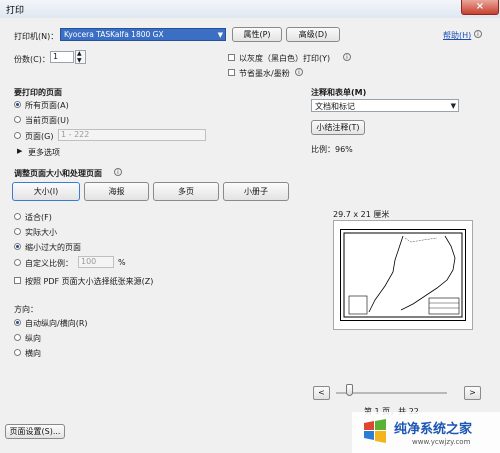 The width and height of the screenshot is (500, 453). Describe the element at coordinates (36, 36) in the screenshot. I see `printer-label: 打印机(N)：` at that location.